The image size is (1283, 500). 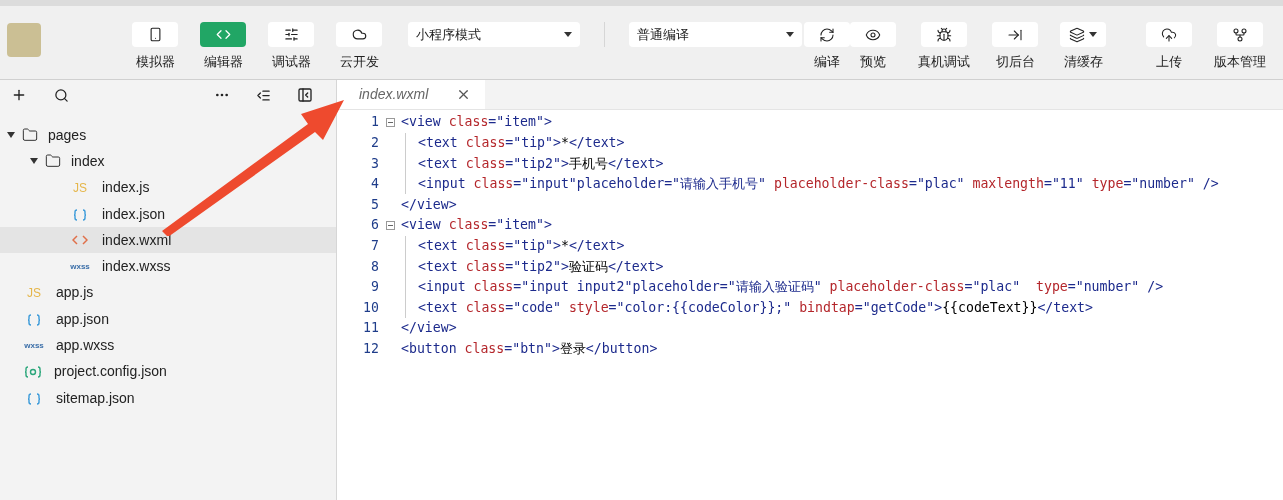 What do you see at coordinates (24, 40) in the screenshot?
I see `avatar-photo-placeholder` at bounding box center [24, 40].